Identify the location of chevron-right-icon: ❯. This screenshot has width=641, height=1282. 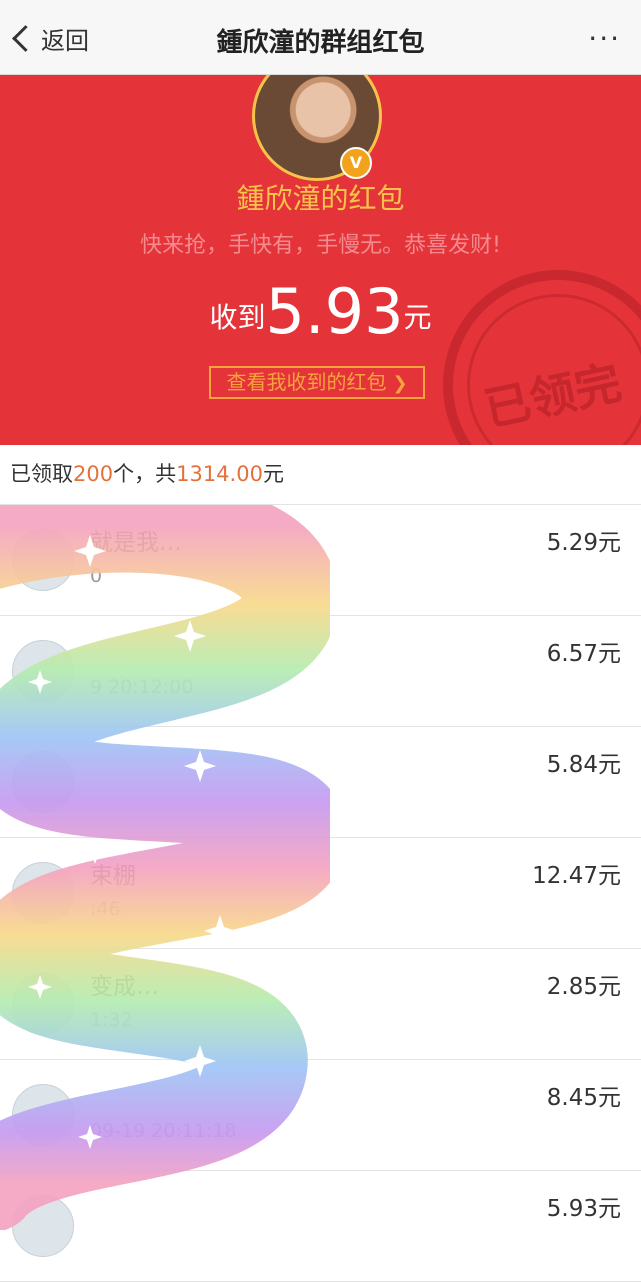
(400, 383).